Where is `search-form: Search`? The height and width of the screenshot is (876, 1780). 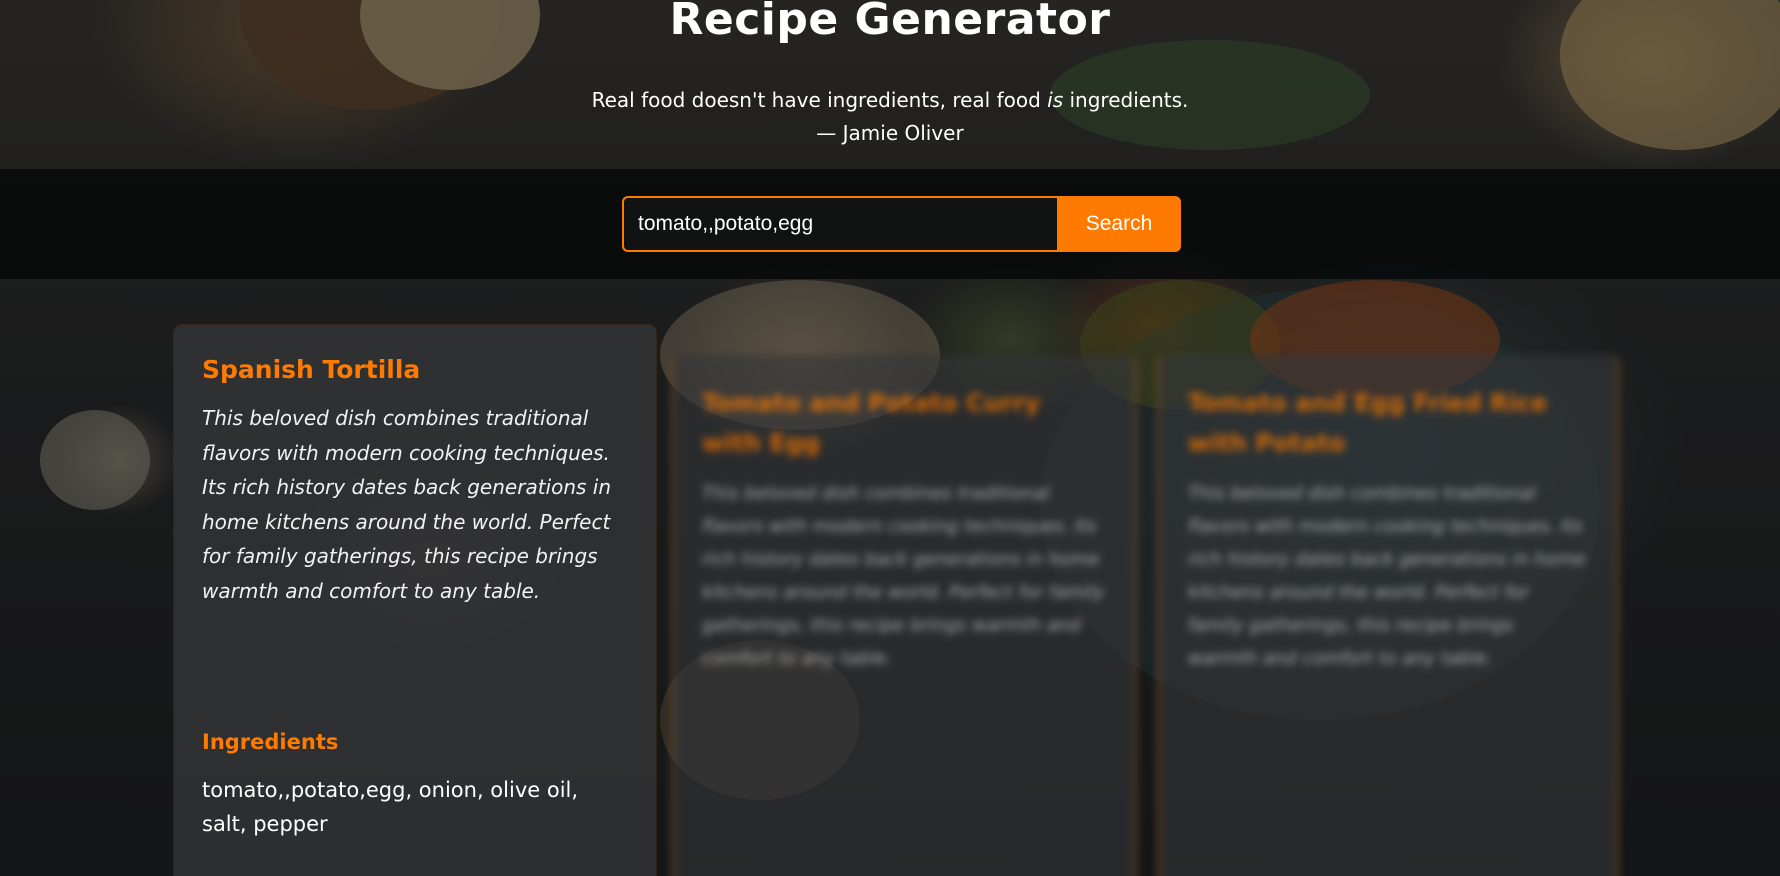 search-form: Search is located at coordinates (901, 224).